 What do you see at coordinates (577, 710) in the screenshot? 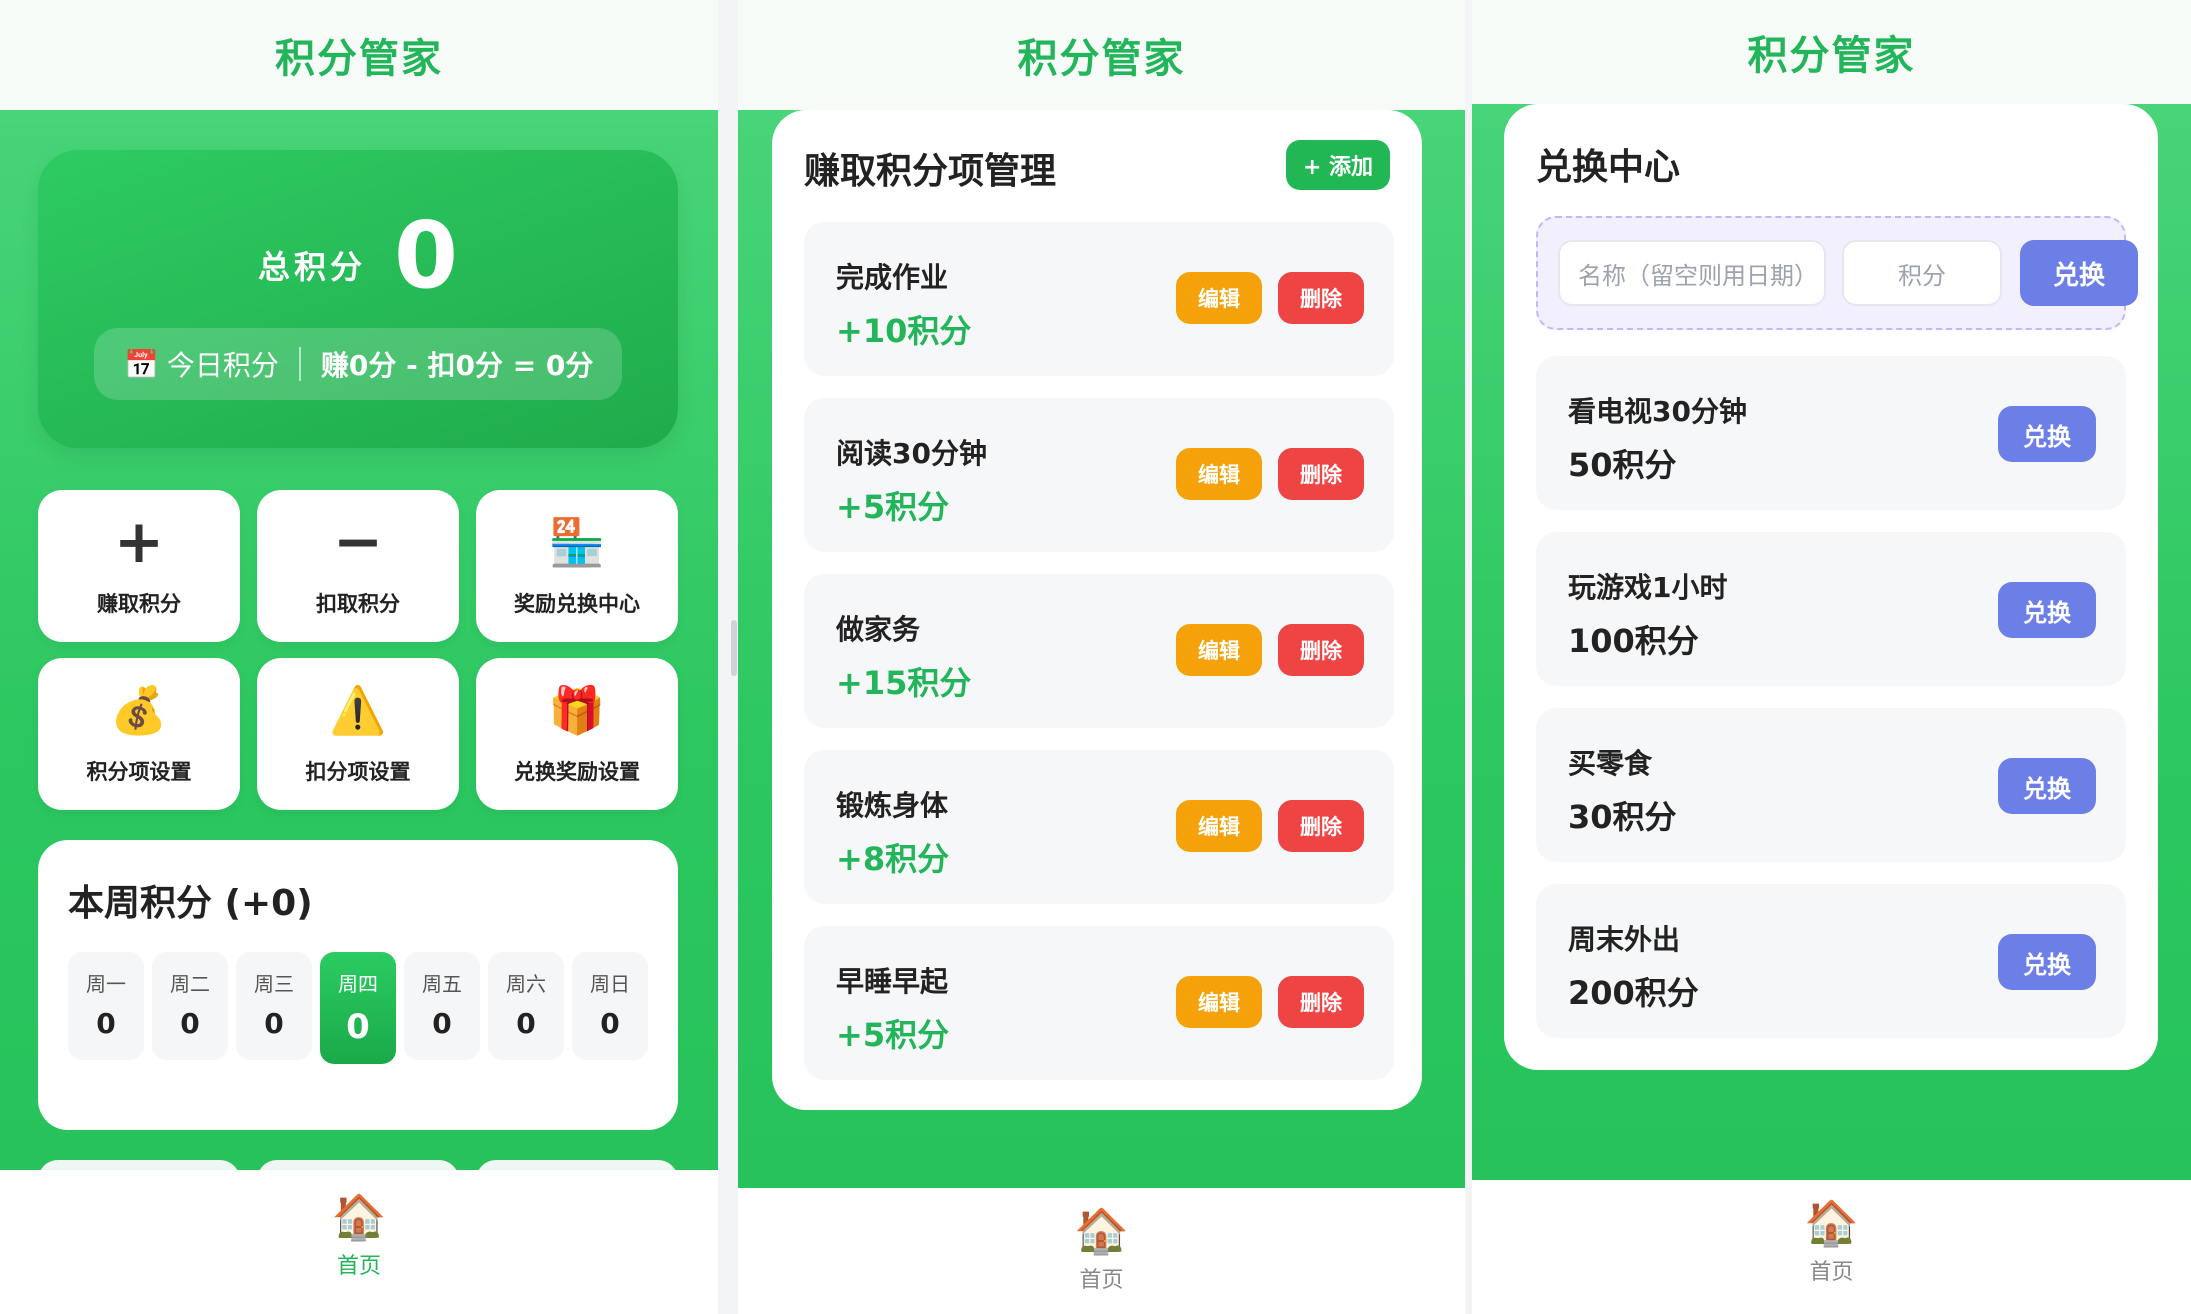
I see `gift-icon: 🎁` at bounding box center [577, 710].